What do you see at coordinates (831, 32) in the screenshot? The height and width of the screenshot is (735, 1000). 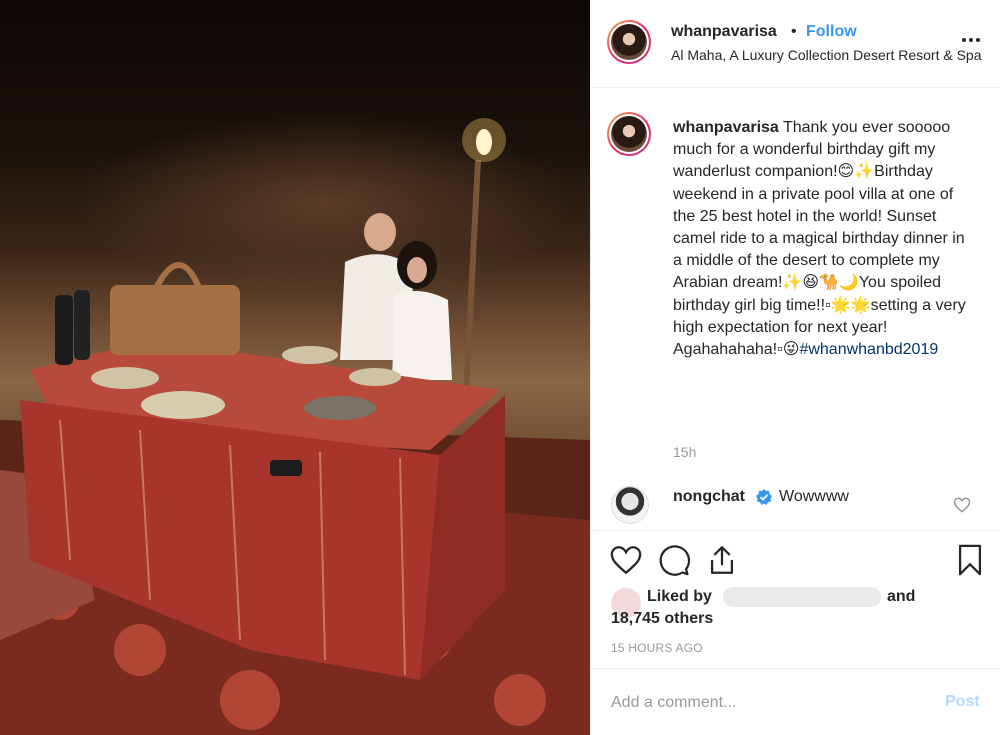 I see `follow-button: Follow` at bounding box center [831, 32].